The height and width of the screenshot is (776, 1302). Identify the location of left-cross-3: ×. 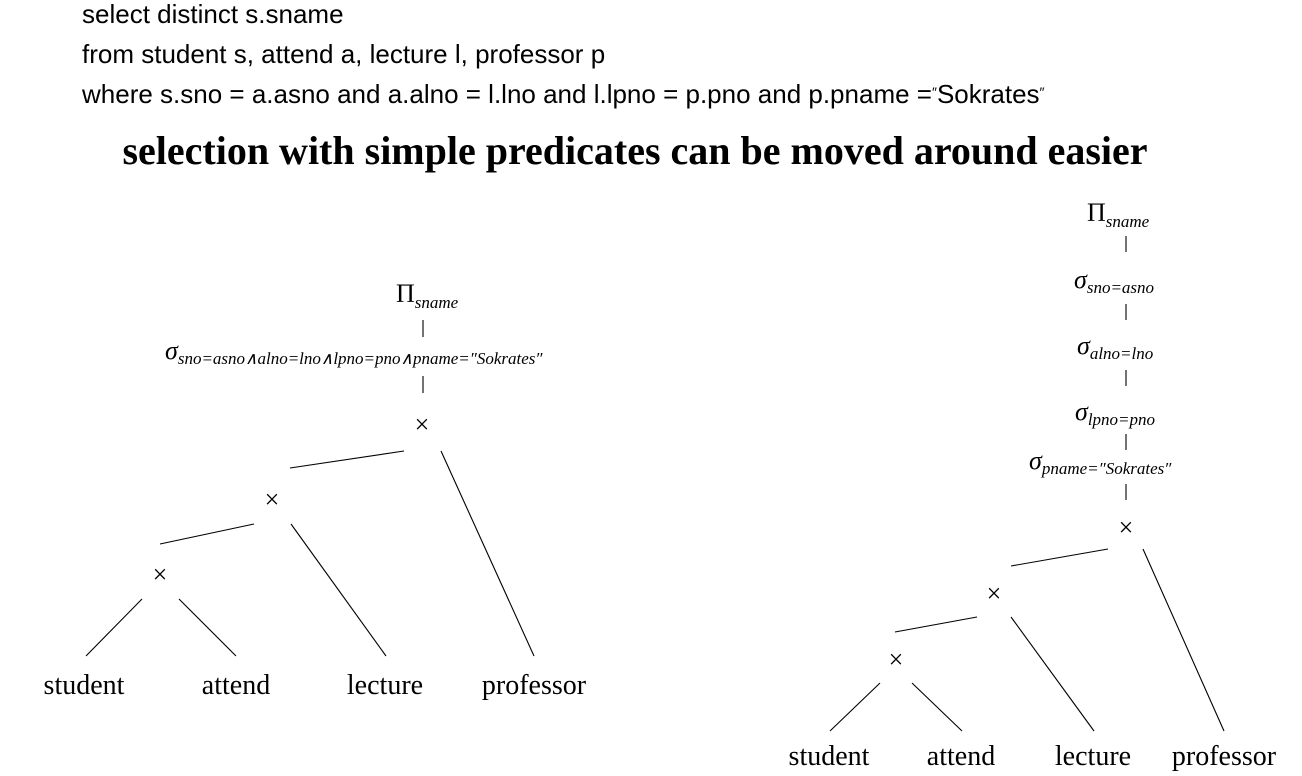
(160, 574).